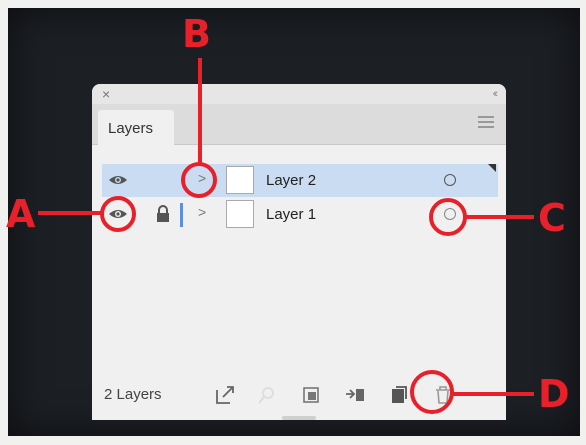 This screenshot has height=445, width=586. I want to click on callout-c-label: C, so click(552, 218).